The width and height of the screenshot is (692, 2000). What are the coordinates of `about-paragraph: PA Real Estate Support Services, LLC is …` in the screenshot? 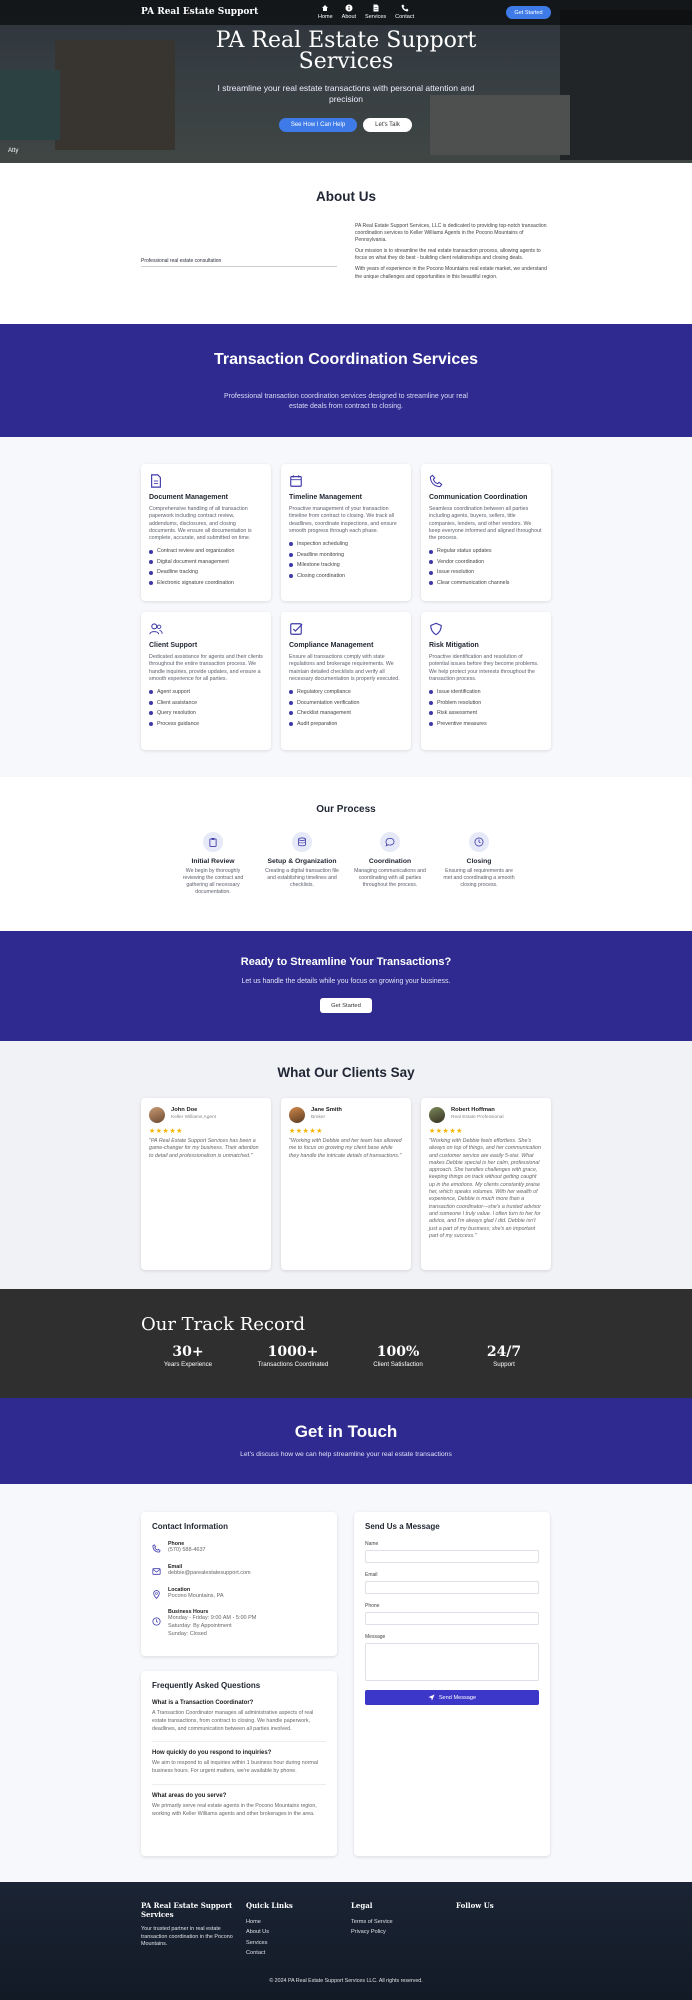 It's located at (451, 233).